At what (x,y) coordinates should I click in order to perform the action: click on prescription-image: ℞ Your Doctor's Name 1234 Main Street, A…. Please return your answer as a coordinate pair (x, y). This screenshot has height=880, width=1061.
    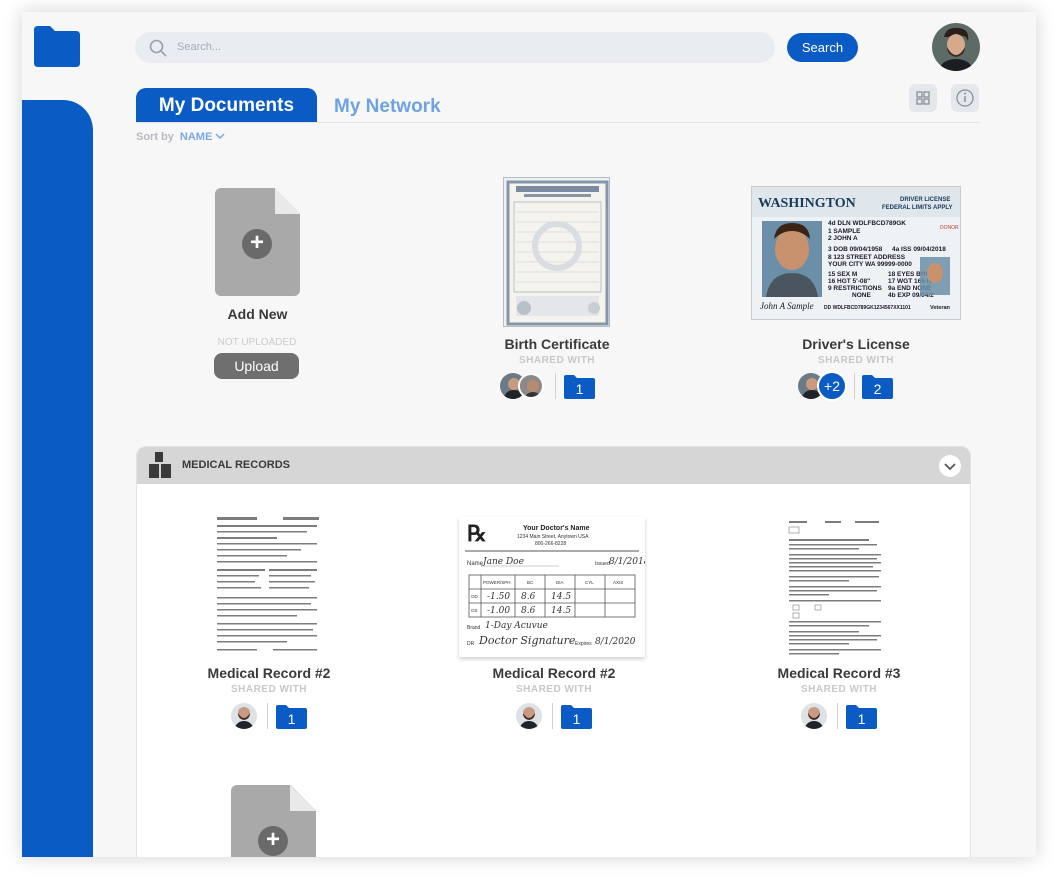
    Looking at the image, I should click on (552, 587).